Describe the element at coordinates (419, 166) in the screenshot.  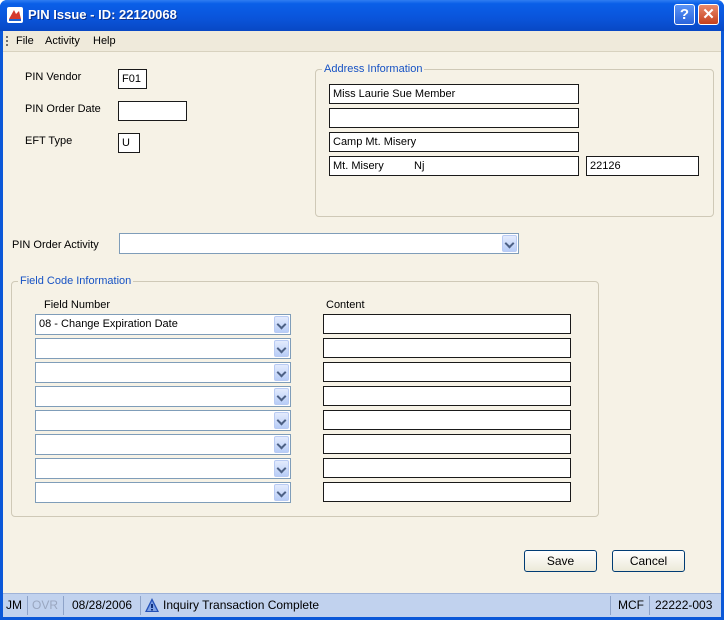
I see `state-value: Nj` at that location.